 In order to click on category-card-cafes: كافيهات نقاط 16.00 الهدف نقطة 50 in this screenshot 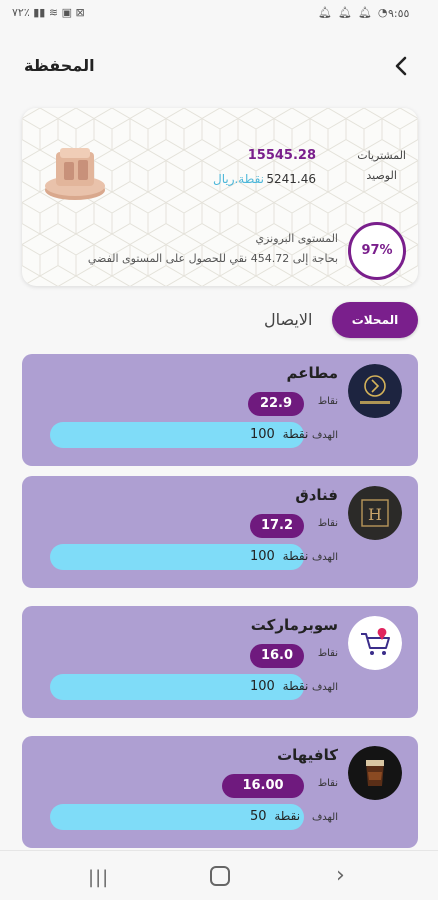, I will do `click(220, 792)`.